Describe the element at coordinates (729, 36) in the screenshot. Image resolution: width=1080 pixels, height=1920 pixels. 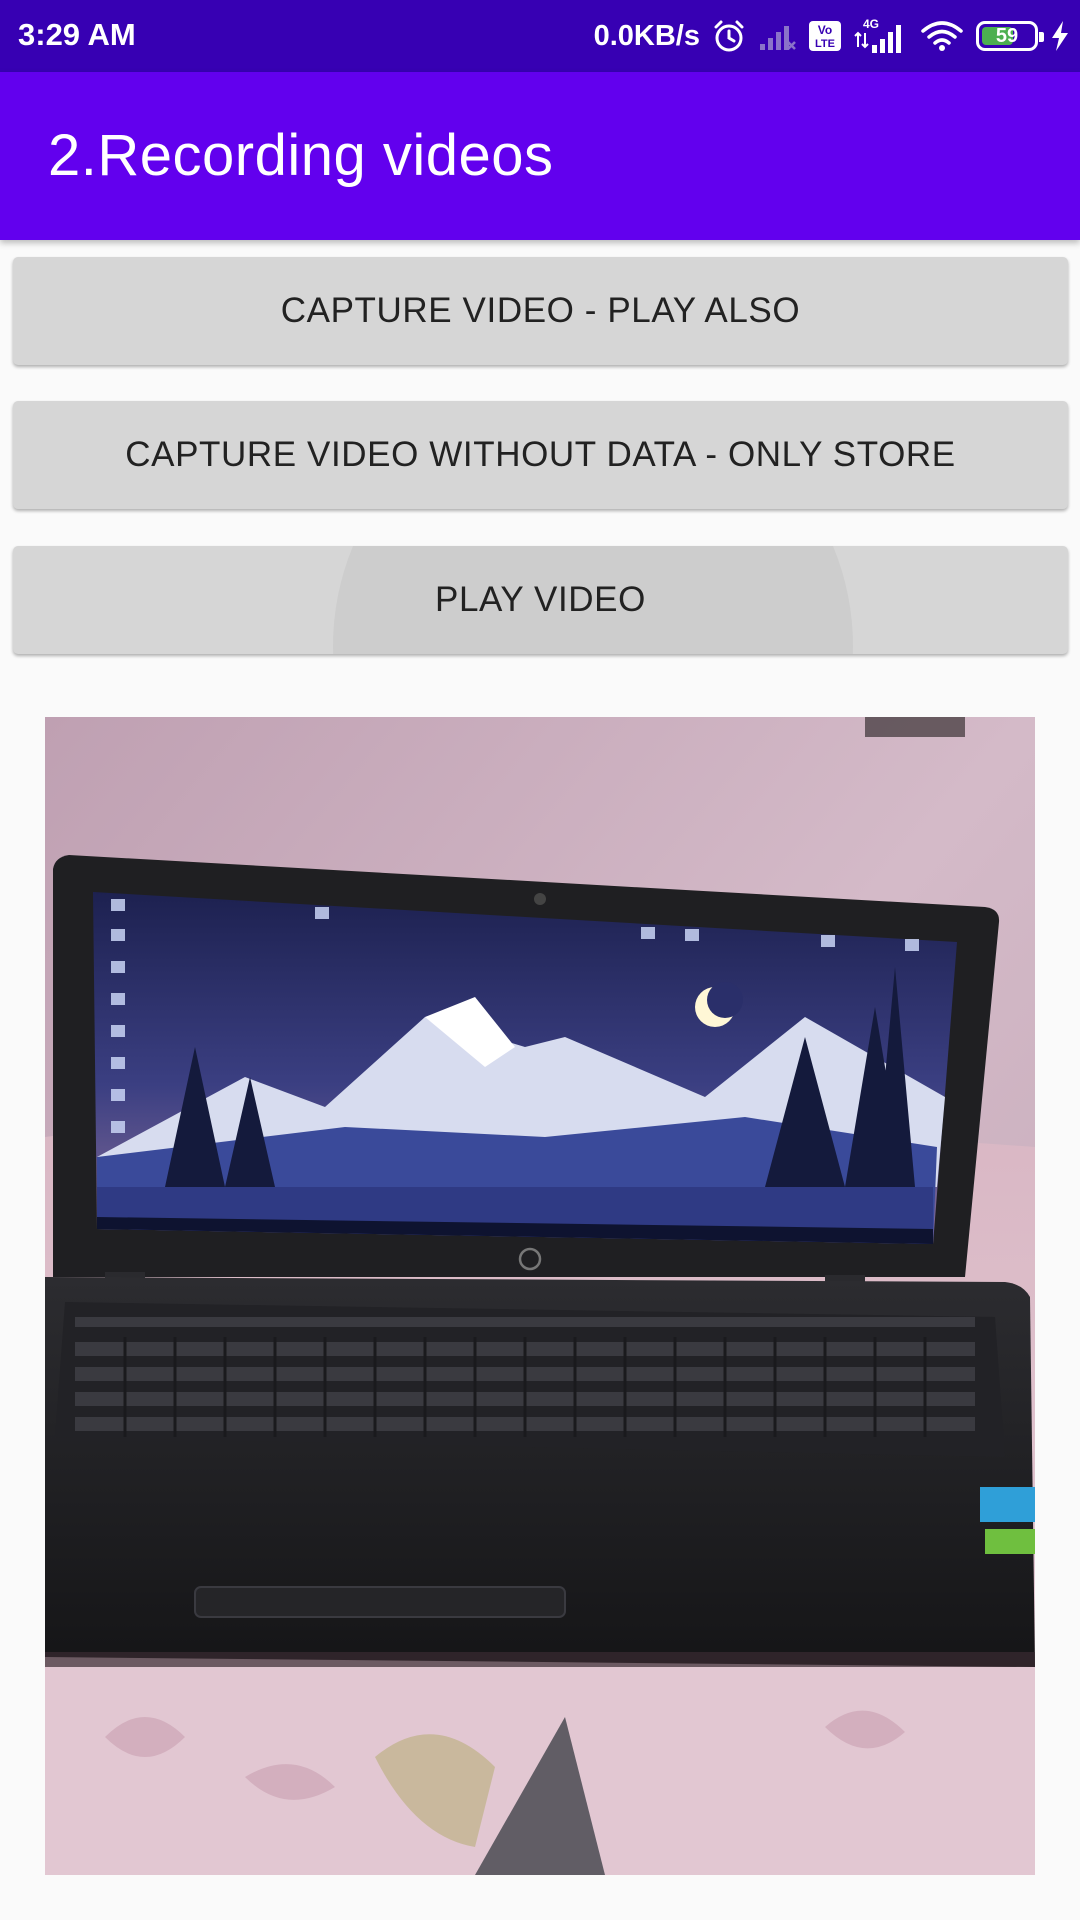
I see `alarm-icon` at that location.